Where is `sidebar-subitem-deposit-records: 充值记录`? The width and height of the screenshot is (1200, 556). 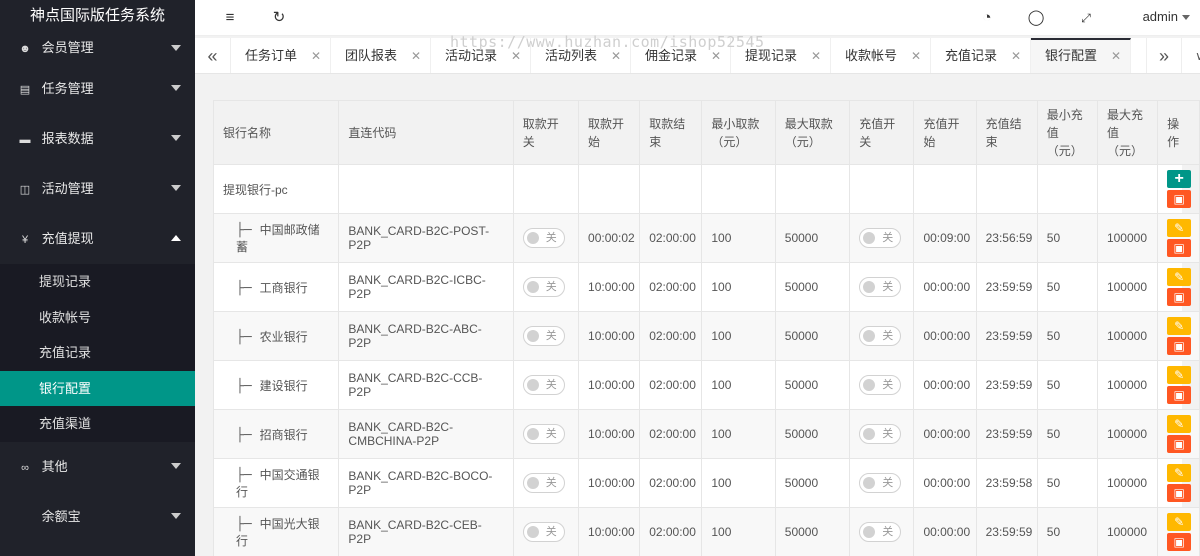 sidebar-subitem-deposit-records: 充值记录 is located at coordinates (97, 353).